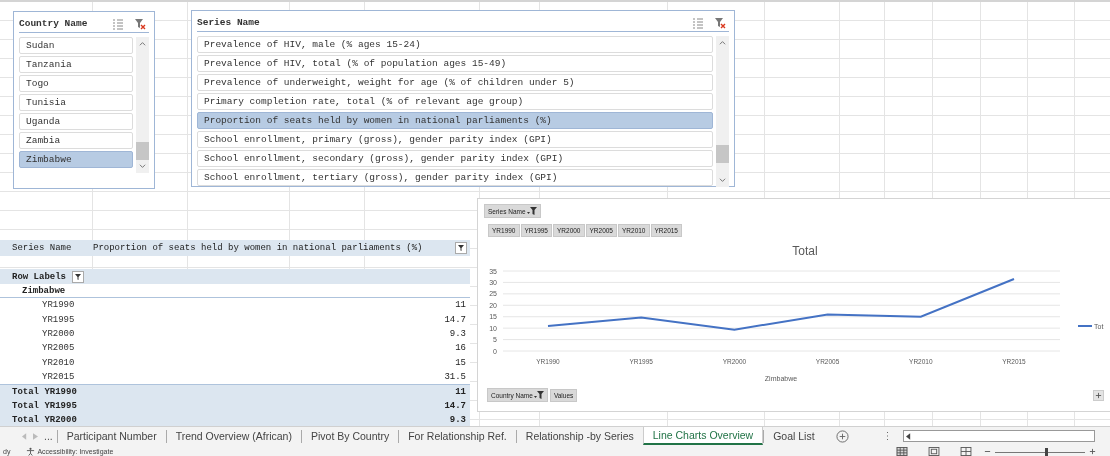 Image resolution: width=1110 pixels, height=456 pixels. What do you see at coordinates (1092, 451) in the screenshot?
I see `zoom-in-icon` at bounding box center [1092, 451].